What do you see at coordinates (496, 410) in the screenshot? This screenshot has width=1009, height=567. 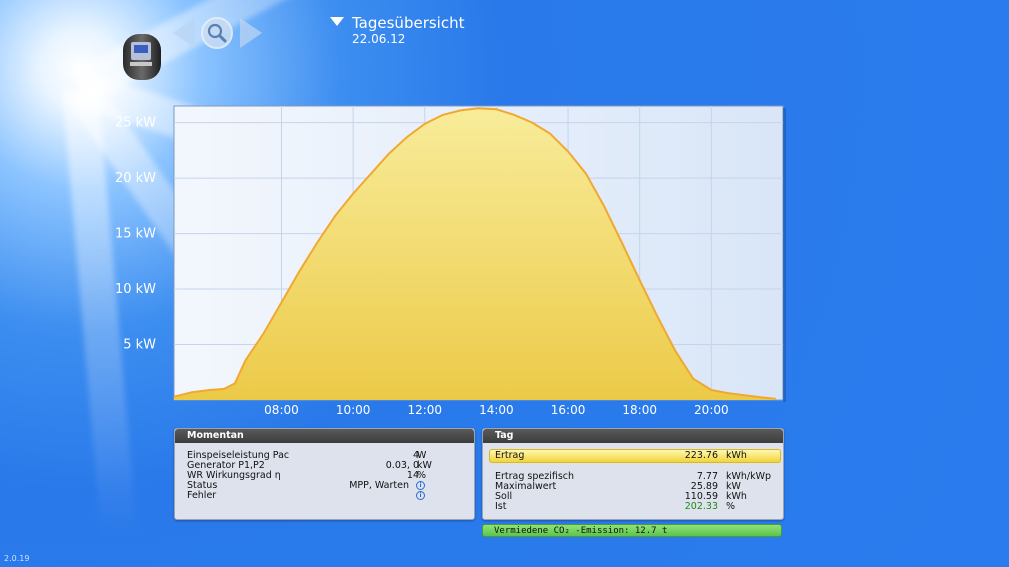 I see `x-tick-label: 14:00` at bounding box center [496, 410].